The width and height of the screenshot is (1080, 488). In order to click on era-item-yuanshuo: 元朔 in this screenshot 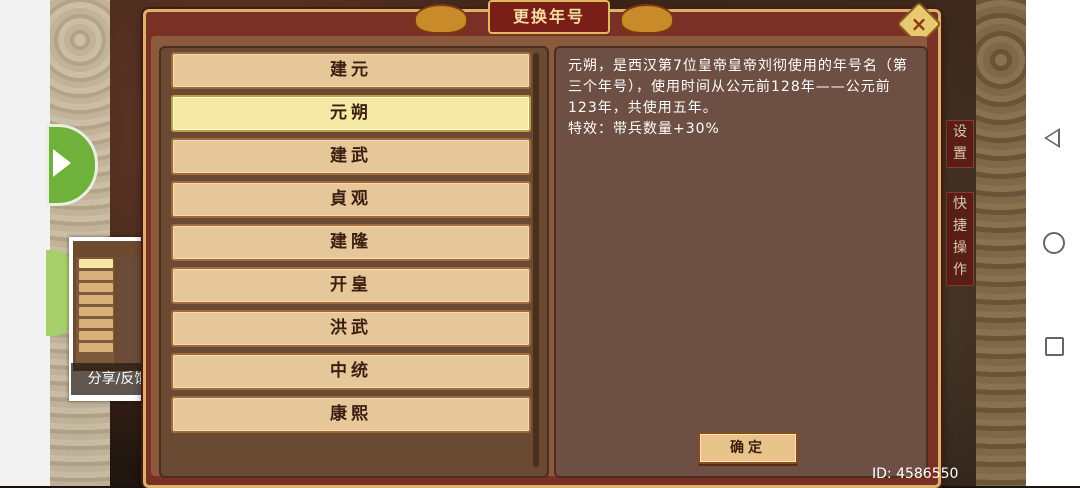, I will do `click(351, 113)`.